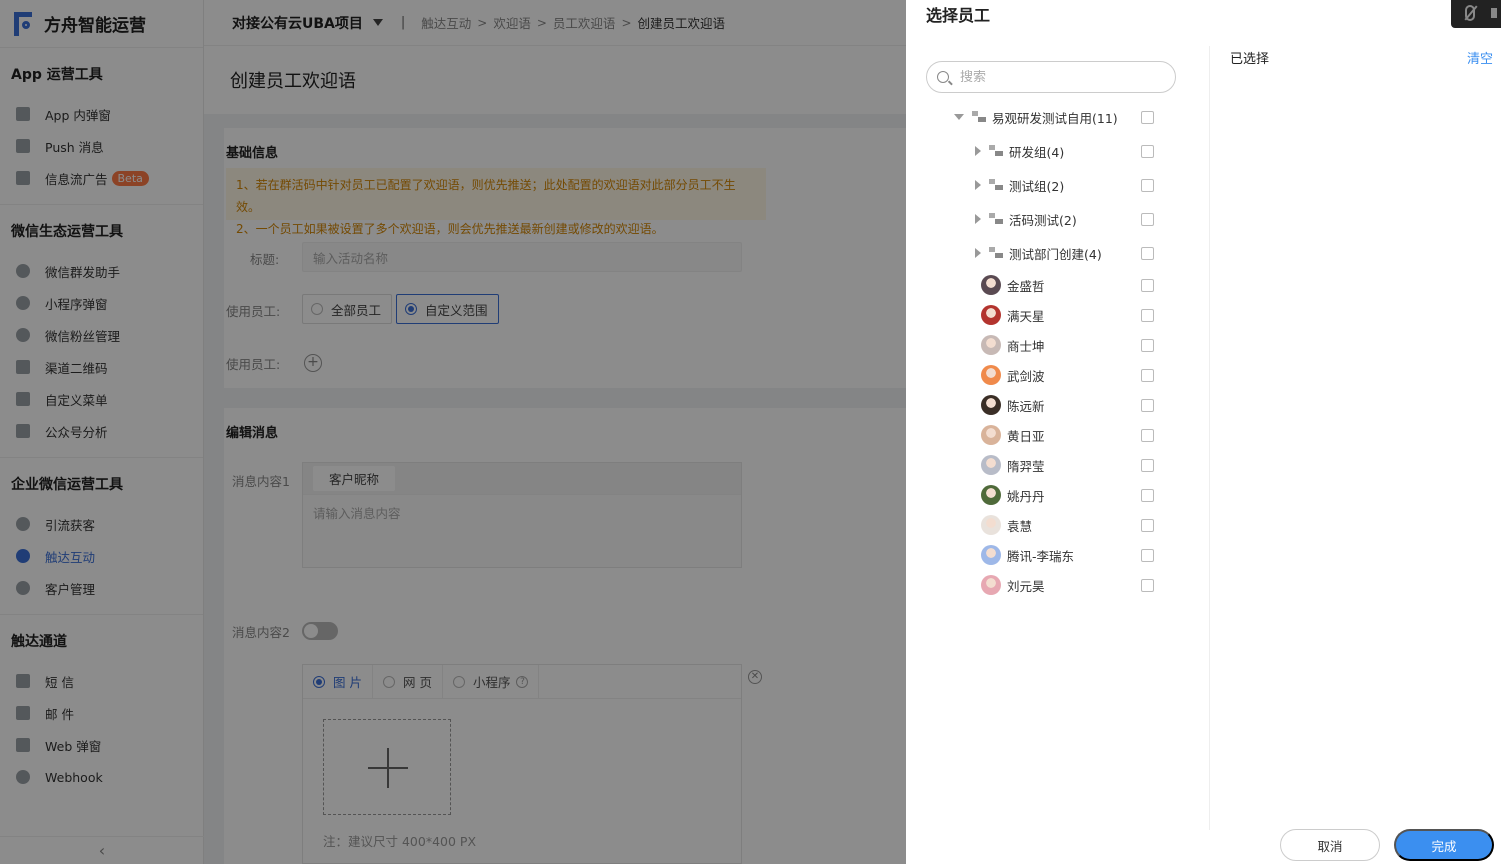 The width and height of the screenshot is (1501, 864). Describe the element at coordinates (1056, 345) in the screenshot. I see `staff-row: 商士坤` at that location.